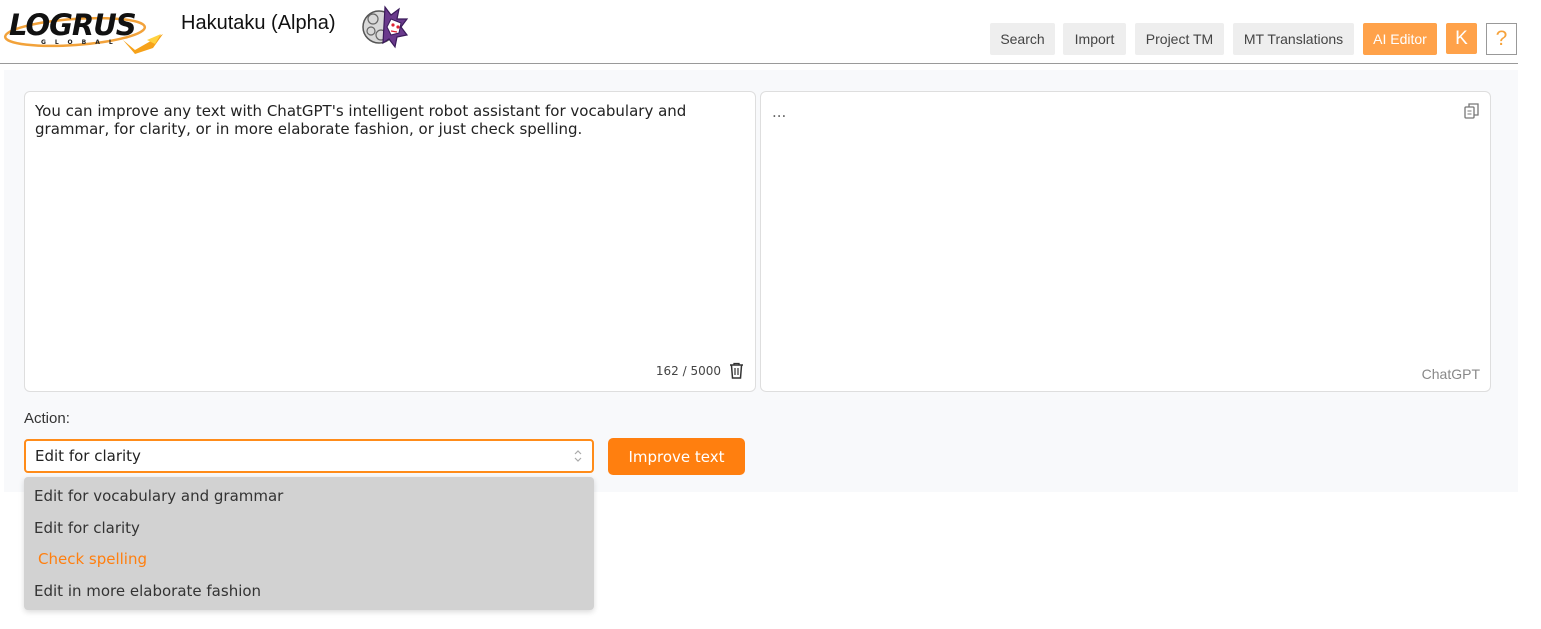  I want to click on nav-project-tm-button: Project TM, so click(1179, 39).